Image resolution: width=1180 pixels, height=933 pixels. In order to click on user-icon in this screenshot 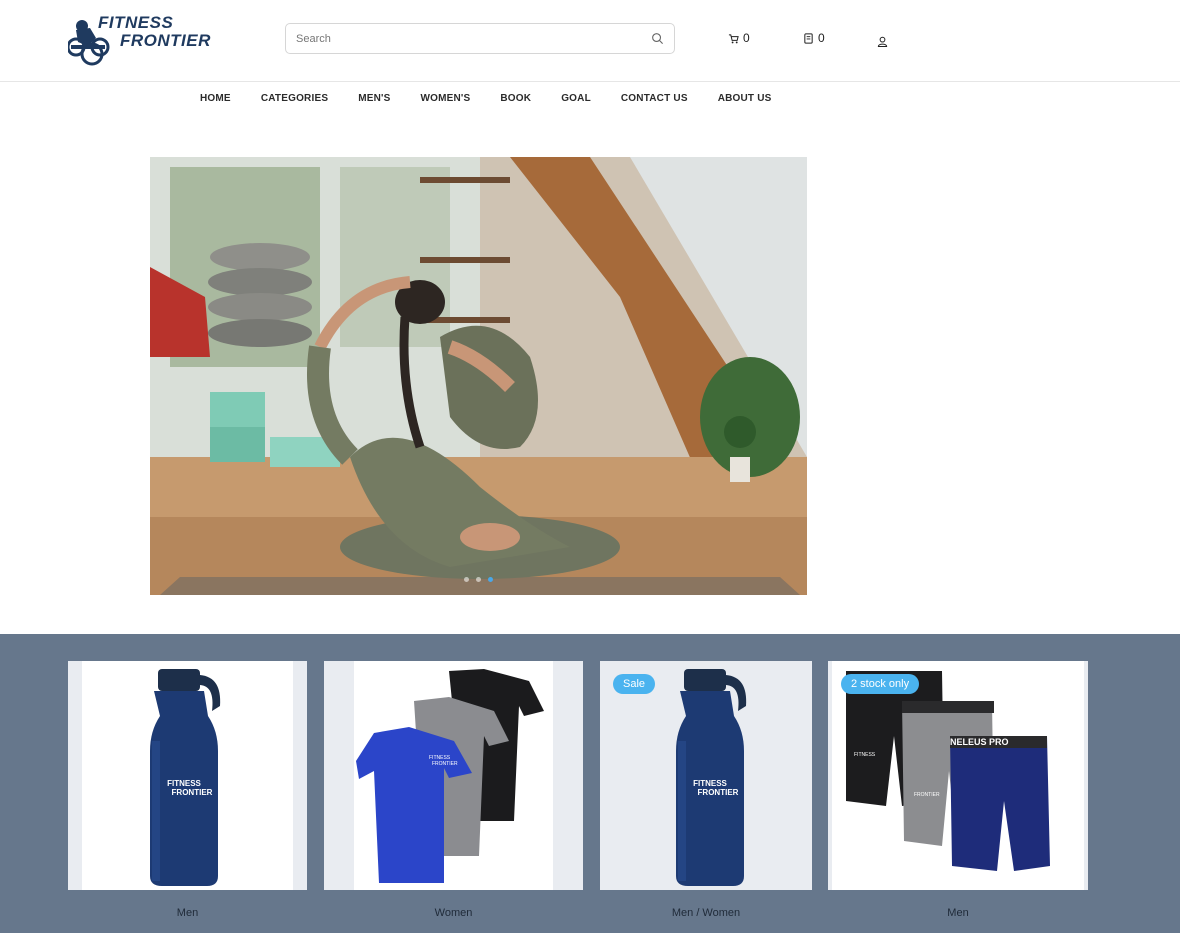, I will do `click(882, 41)`.